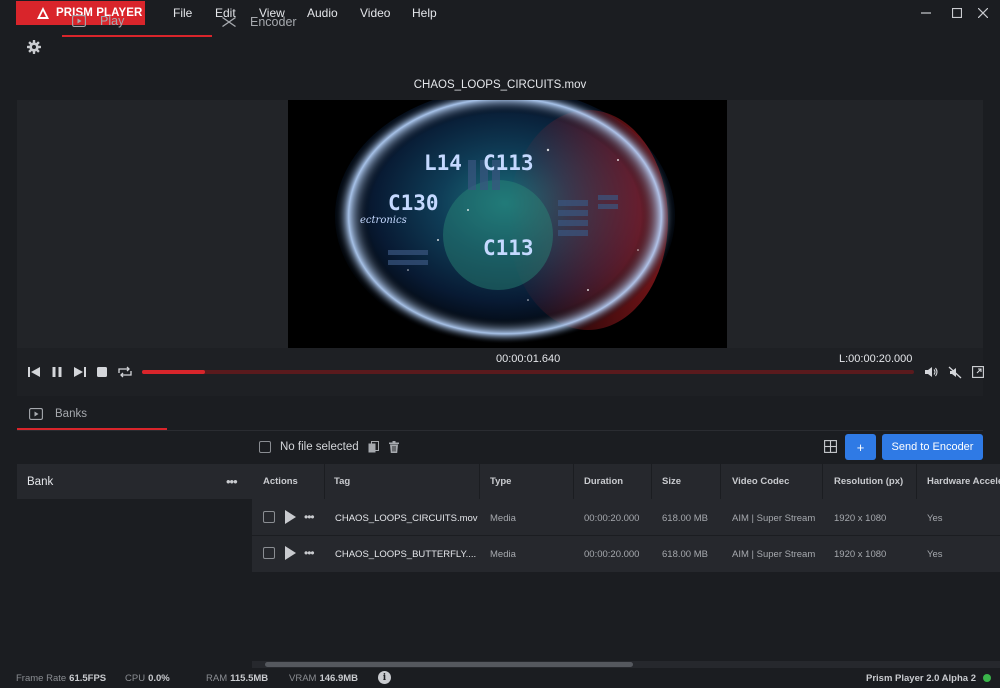  What do you see at coordinates (217, 678) in the screenshot?
I see `ram-label: RAM` at bounding box center [217, 678].